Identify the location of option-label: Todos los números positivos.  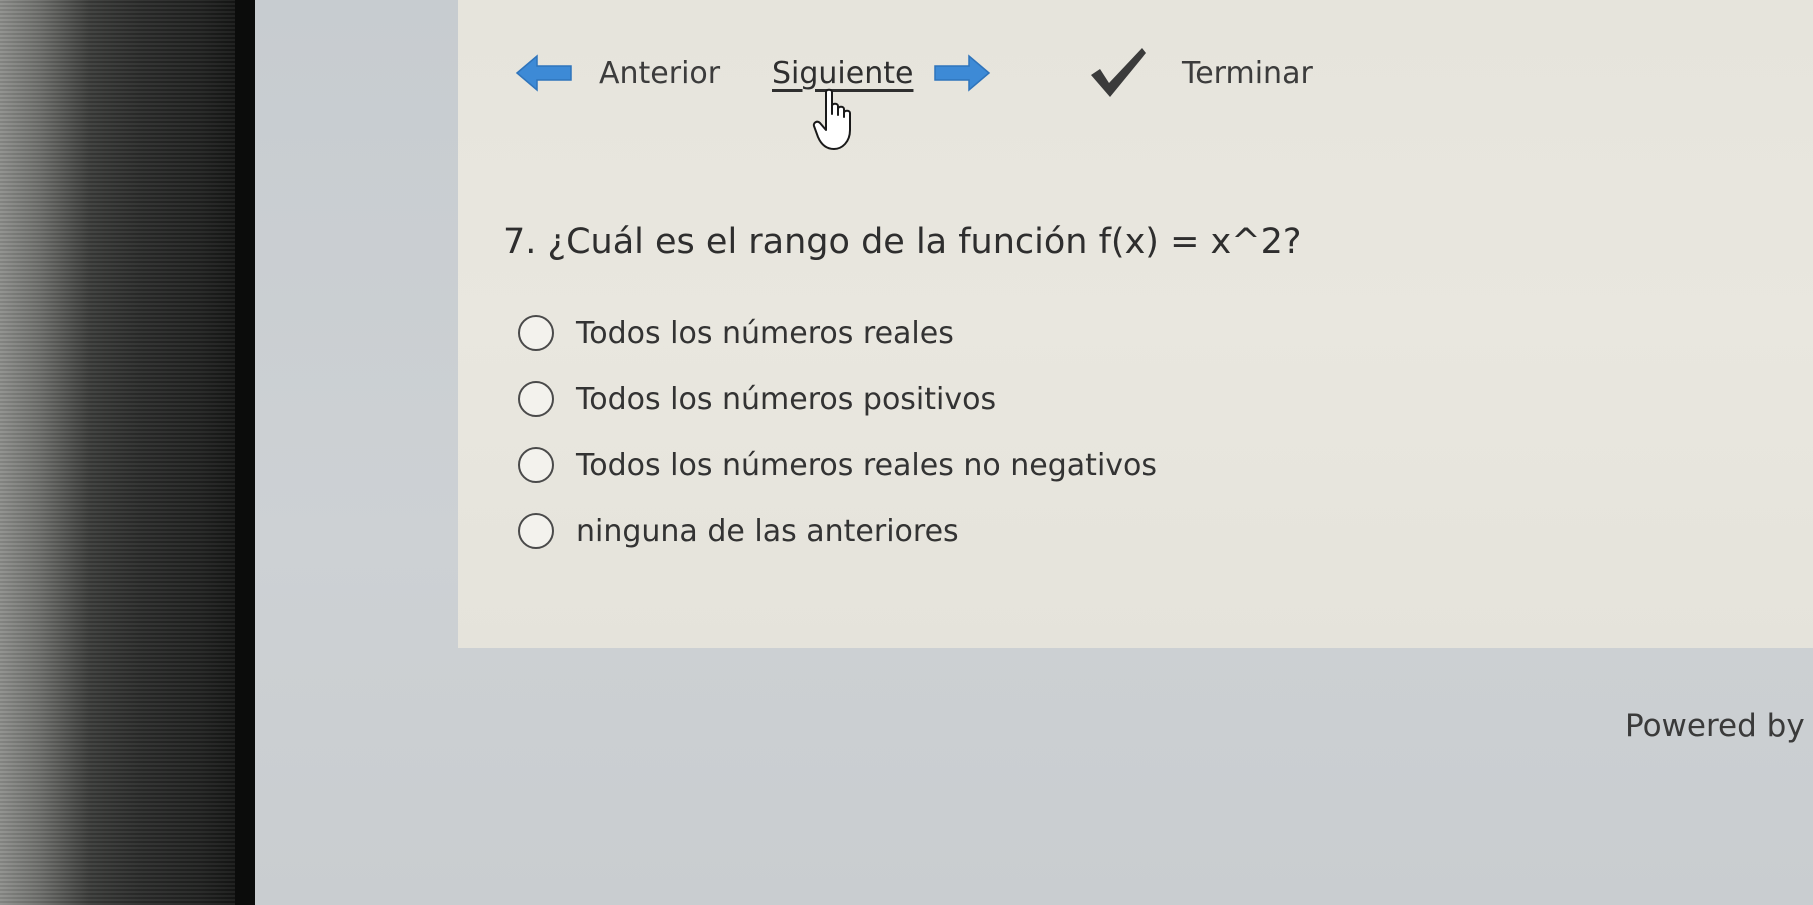
(786, 399).